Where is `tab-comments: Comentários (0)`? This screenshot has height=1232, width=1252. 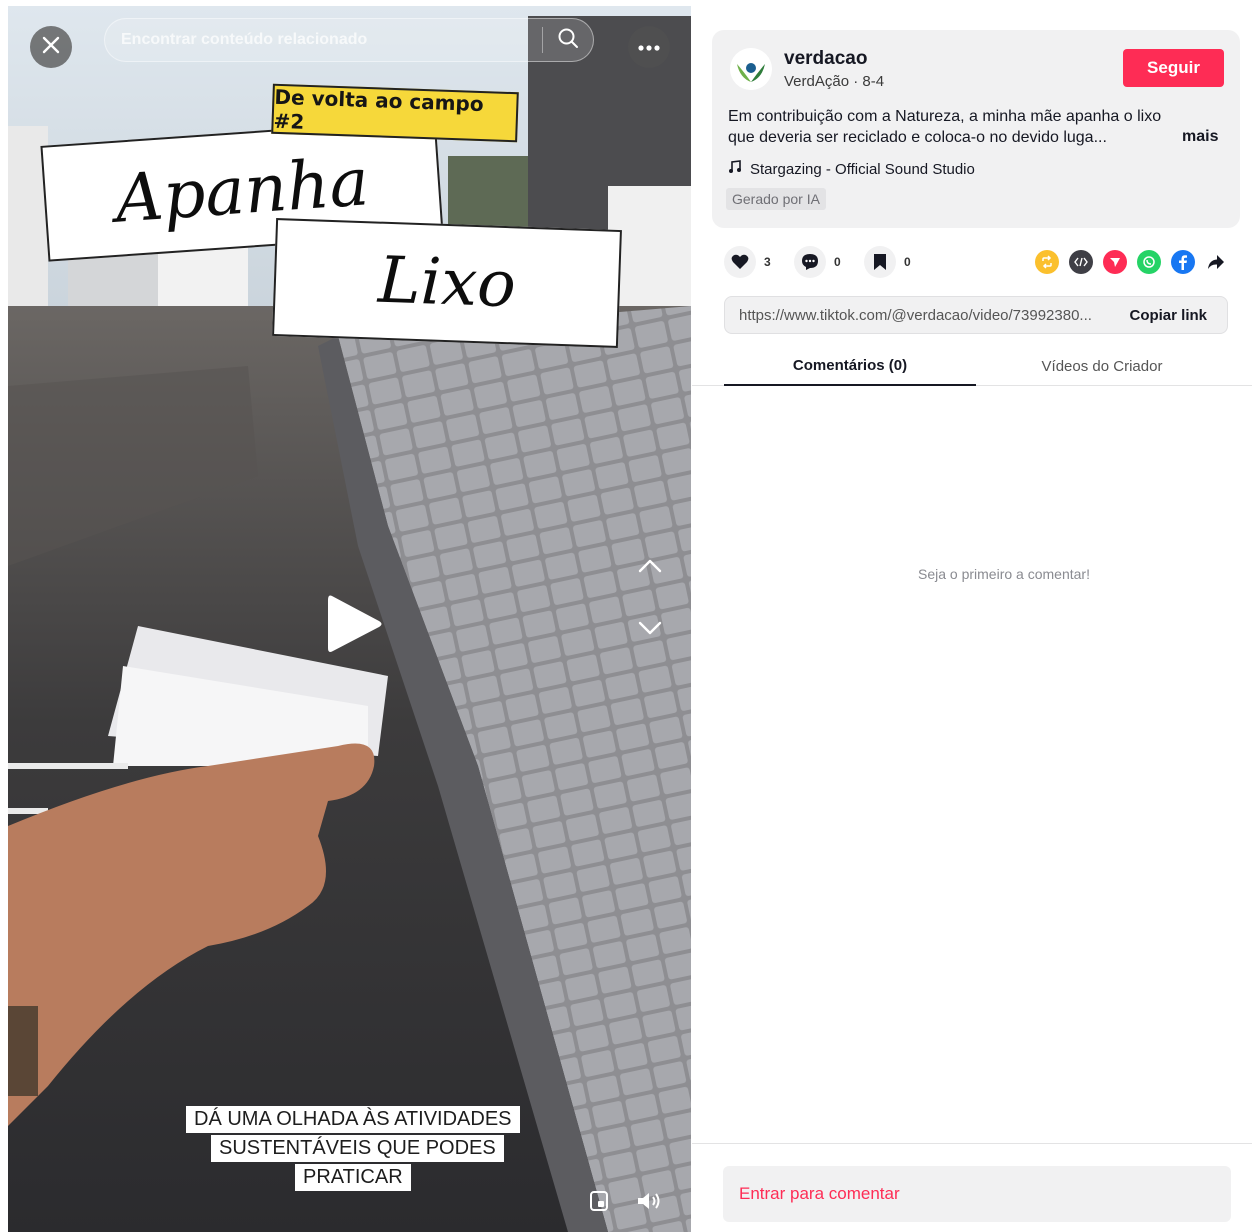
tab-comments: Comentários (0) is located at coordinates (850, 366).